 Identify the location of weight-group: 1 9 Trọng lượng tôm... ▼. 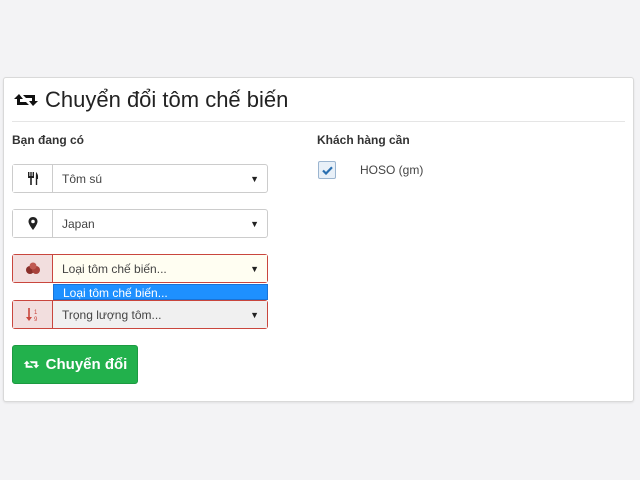
(140, 314).